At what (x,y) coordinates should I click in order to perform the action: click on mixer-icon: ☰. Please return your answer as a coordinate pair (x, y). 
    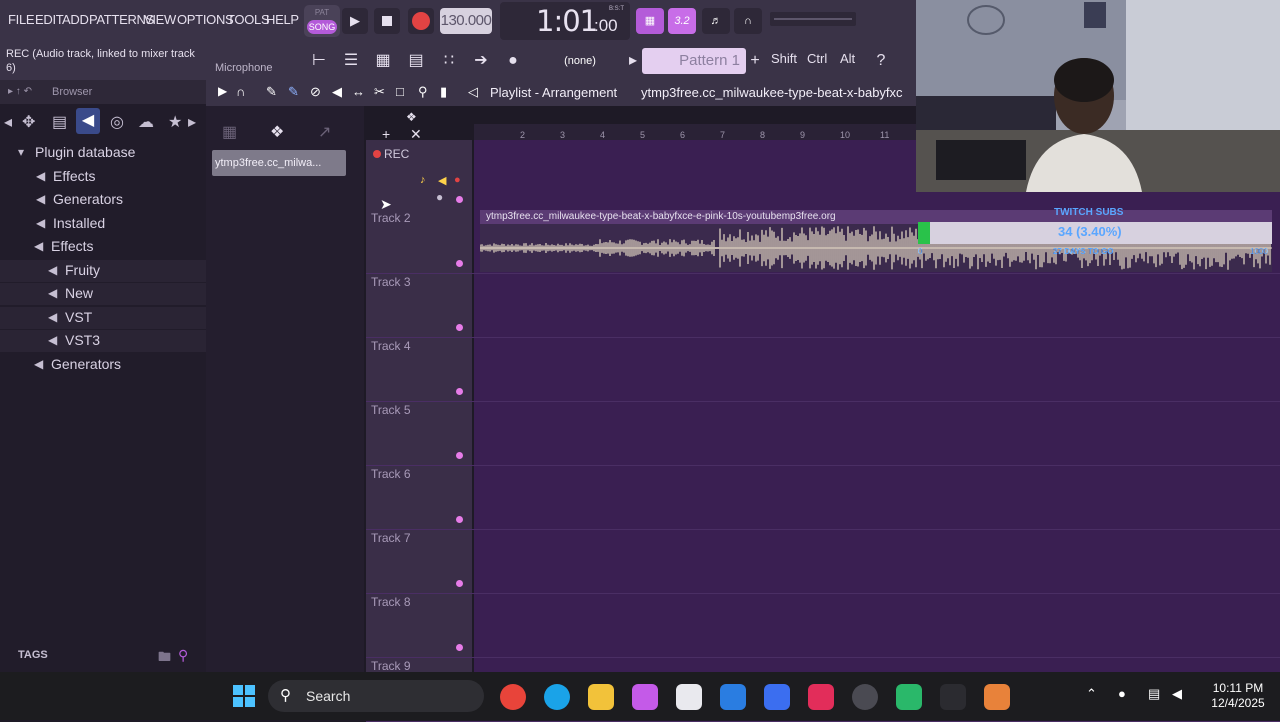
    Looking at the image, I should click on (351, 61).